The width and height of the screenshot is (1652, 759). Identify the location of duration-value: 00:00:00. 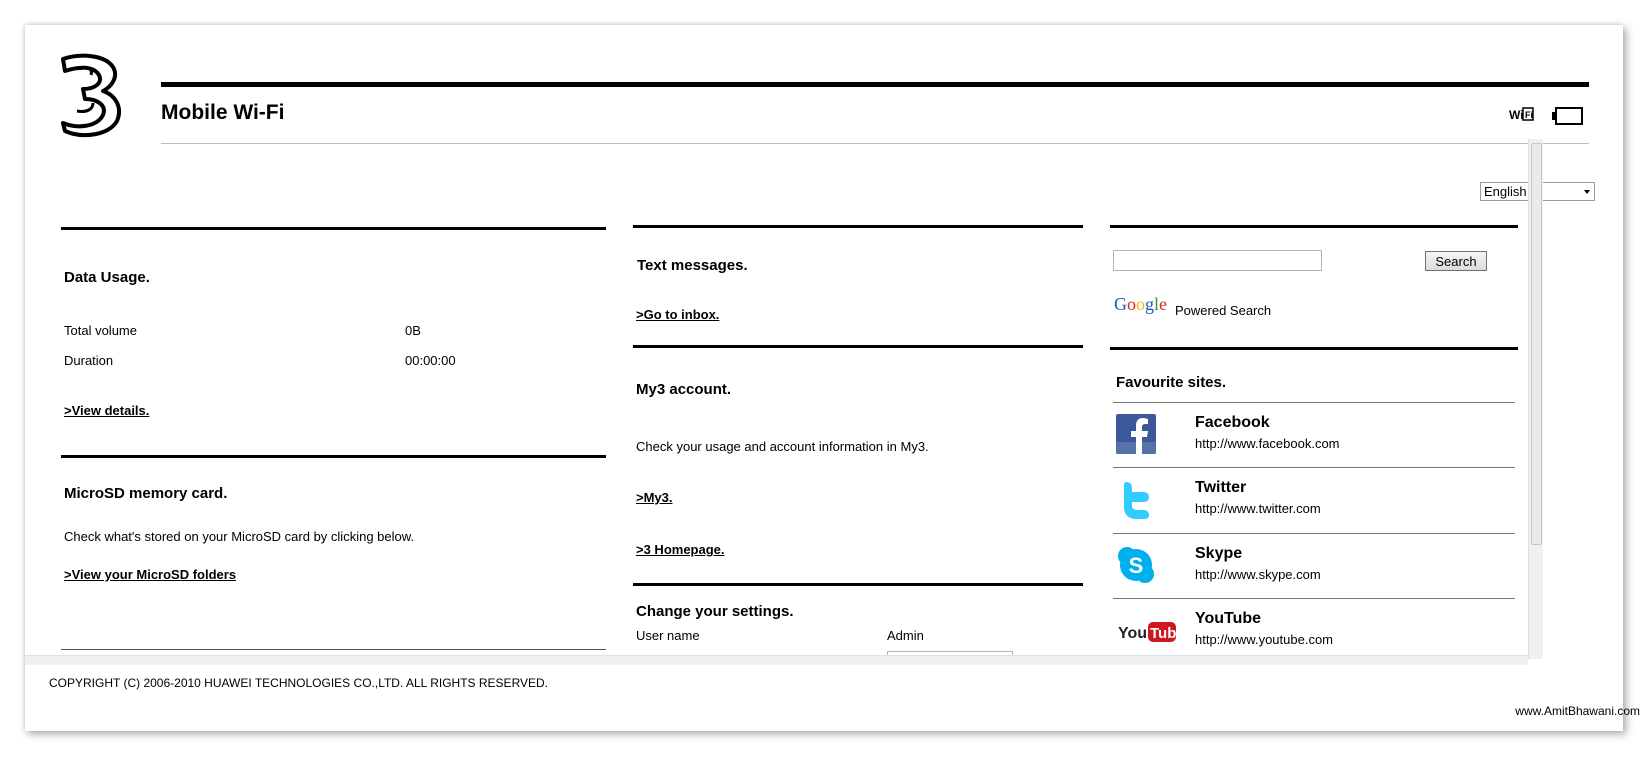
(430, 360).